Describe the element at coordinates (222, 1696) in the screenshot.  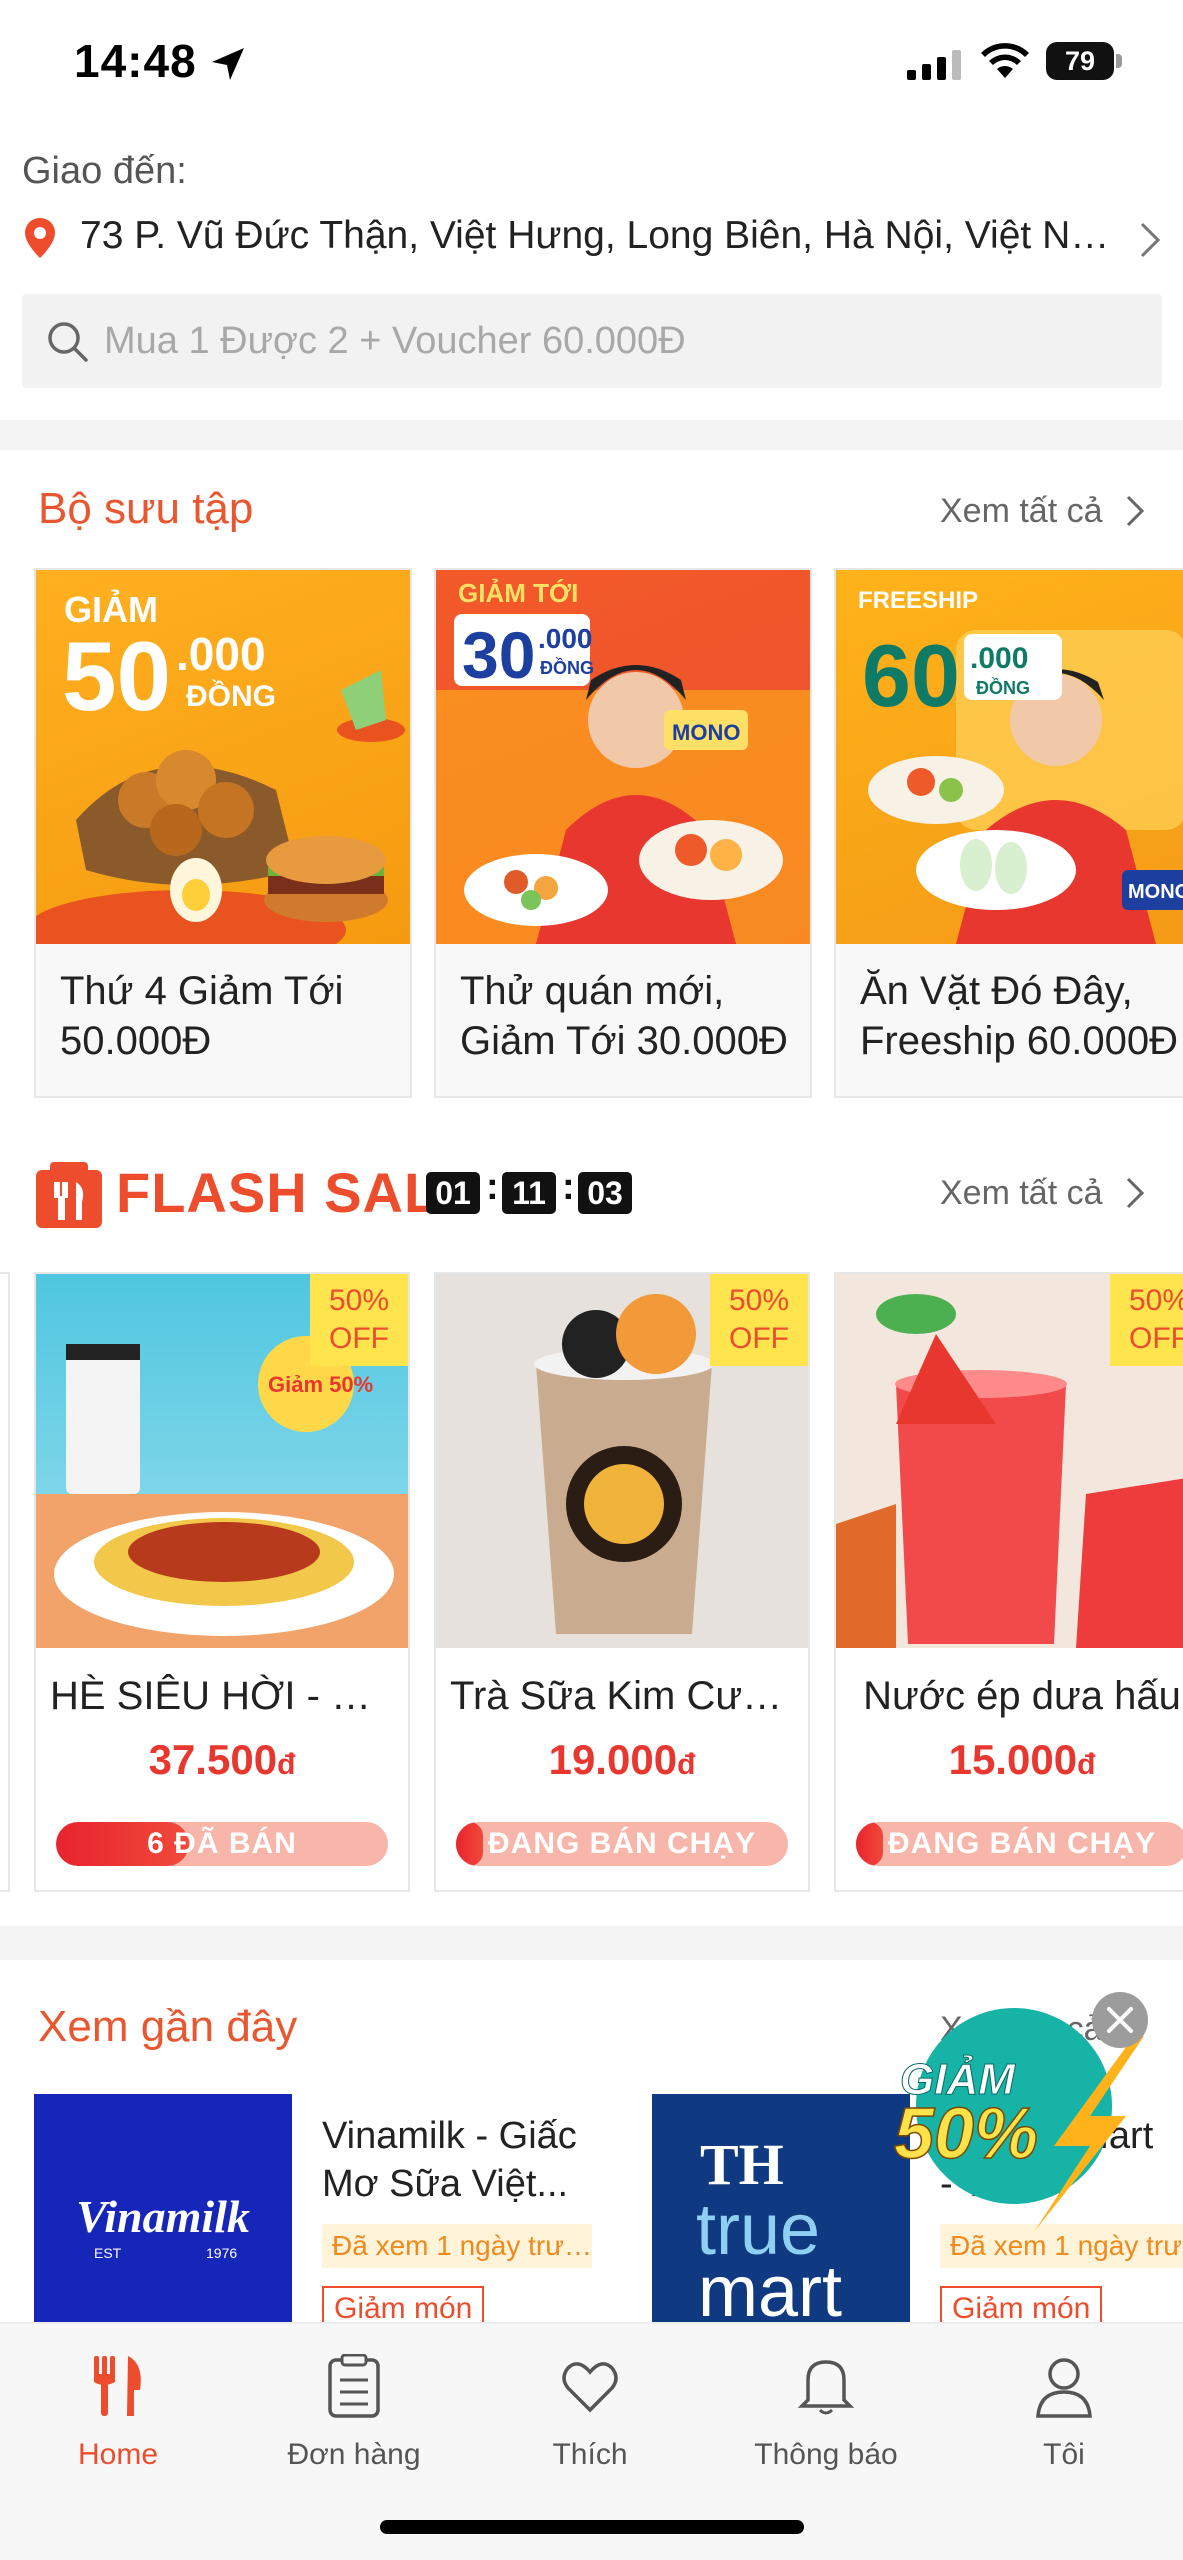
I see `product-name: HÈ SIÊU HỜI - Mì Ý` at that location.